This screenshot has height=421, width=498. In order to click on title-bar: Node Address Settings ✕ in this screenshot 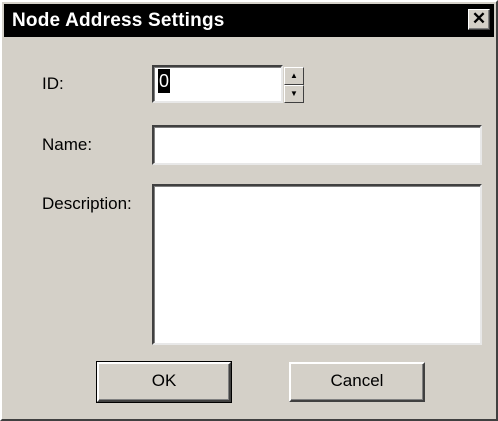, I will do `click(249, 20)`.